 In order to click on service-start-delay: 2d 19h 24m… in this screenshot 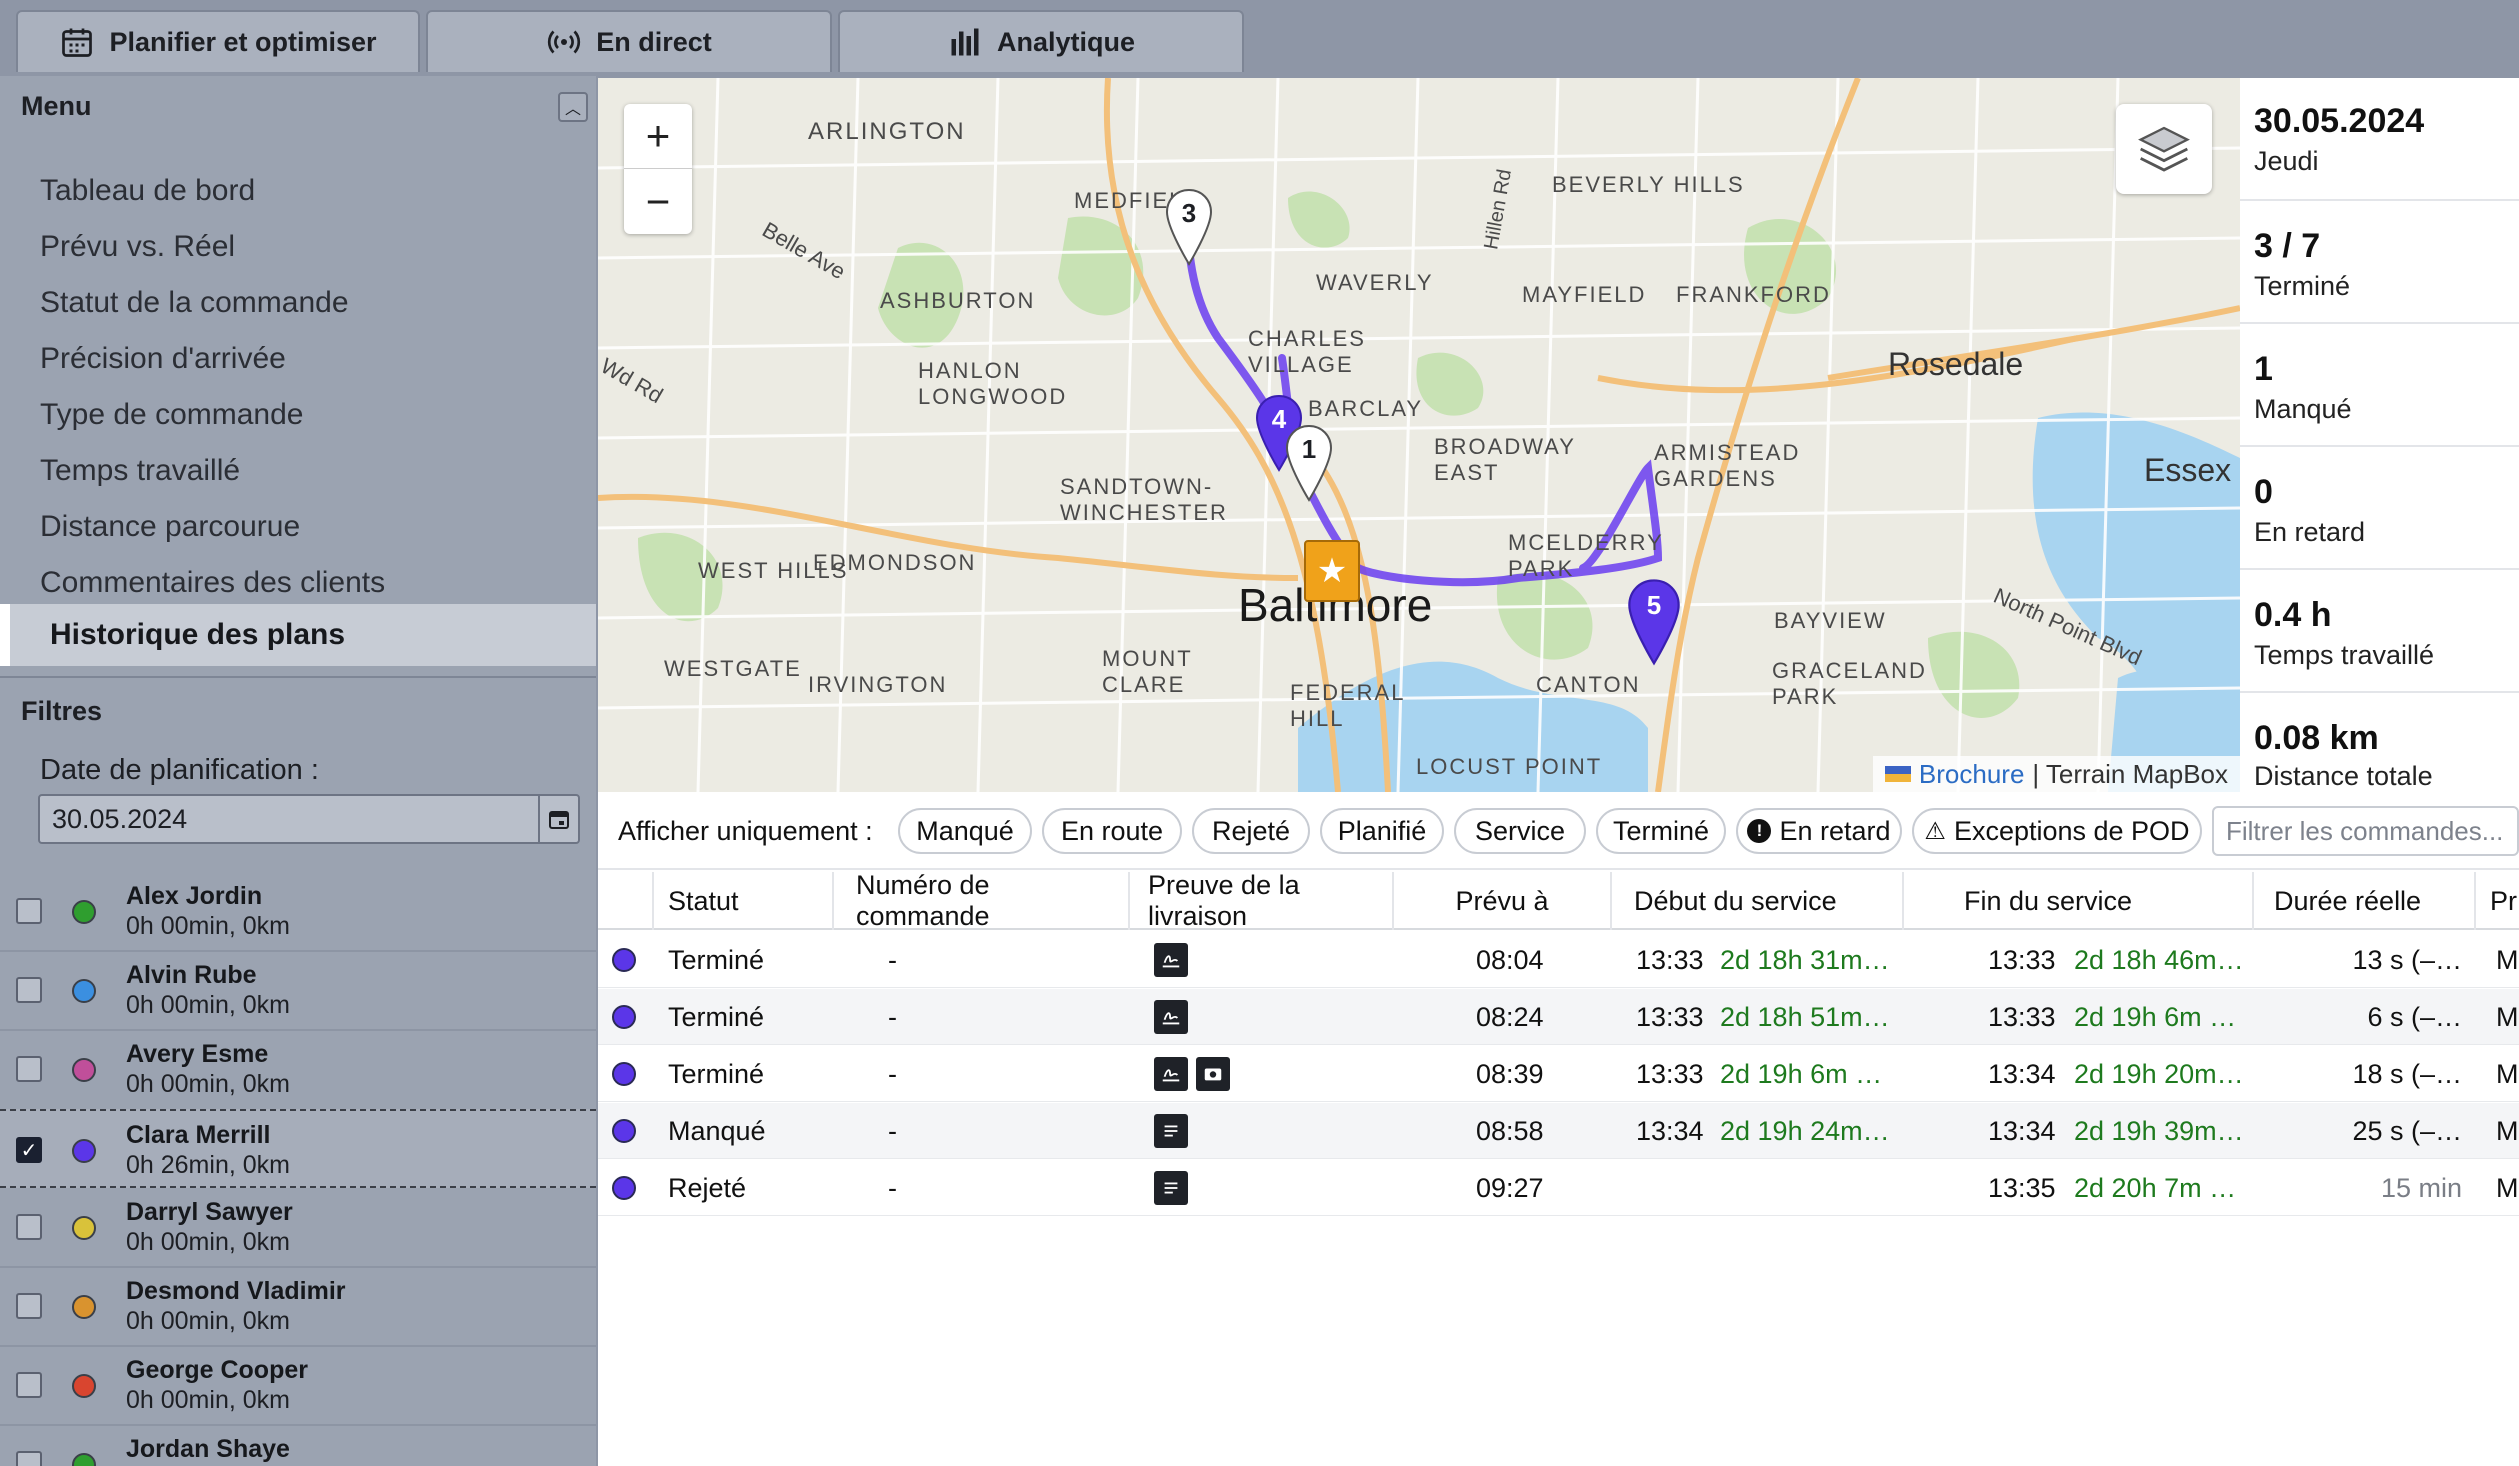, I will do `click(1805, 1130)`.